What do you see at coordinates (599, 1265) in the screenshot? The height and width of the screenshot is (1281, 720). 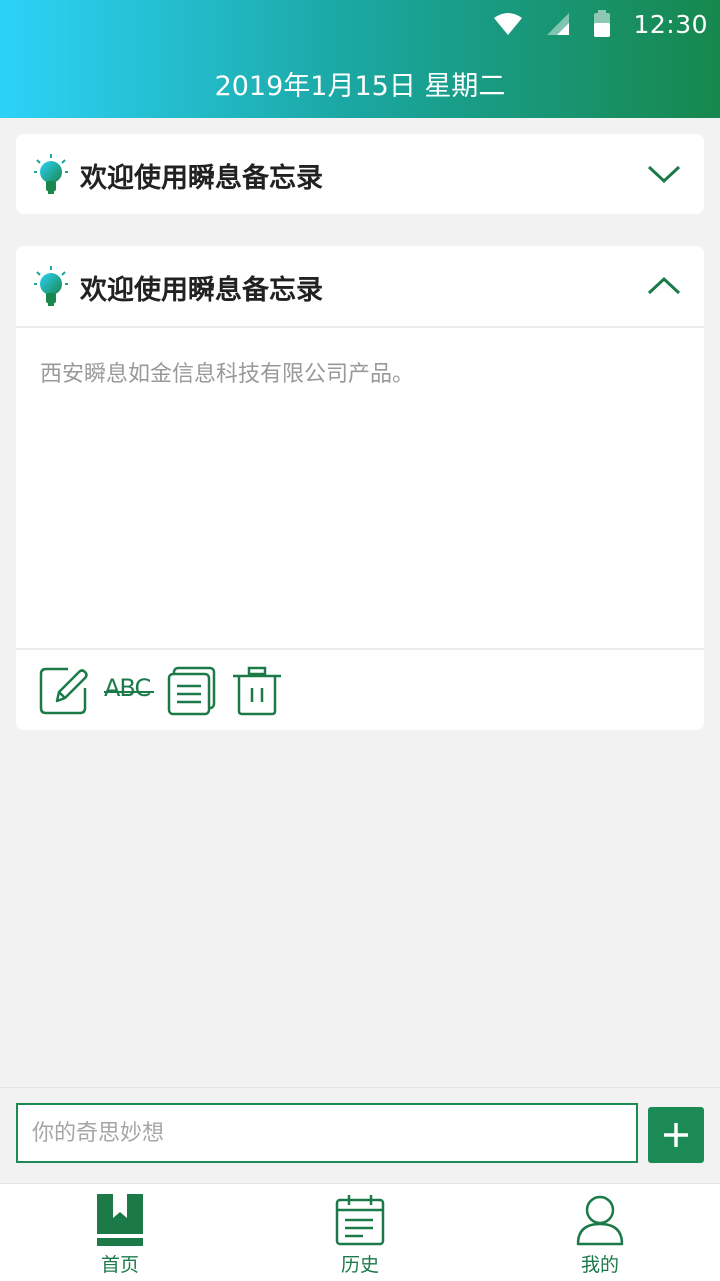 I see `tab-label: 我的` at bounding box center [599, 1265].